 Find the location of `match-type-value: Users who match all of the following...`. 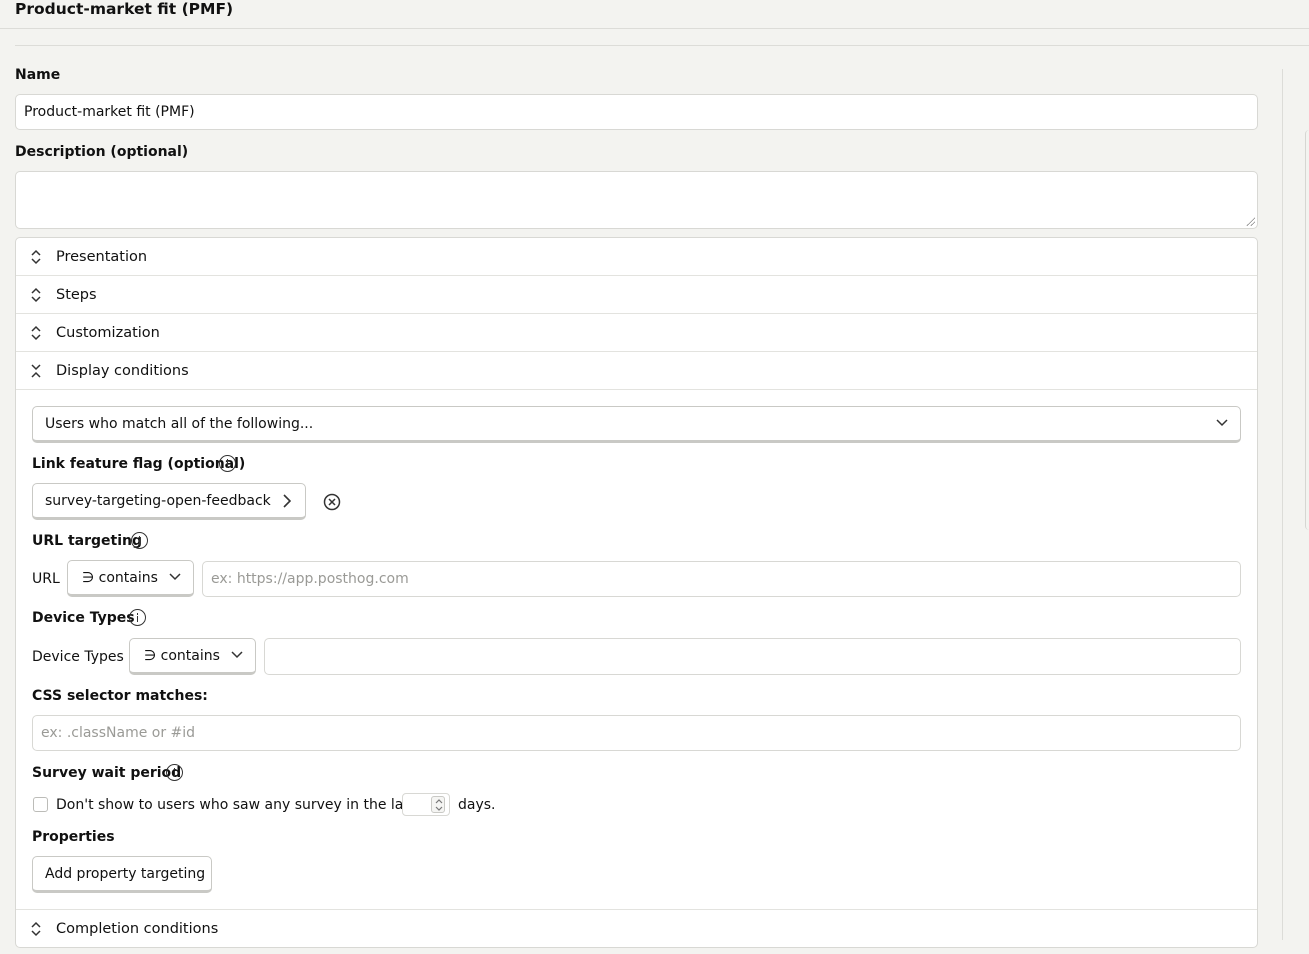

match-type-value: Users who match all of the following... is located at coordinates (179, 423).